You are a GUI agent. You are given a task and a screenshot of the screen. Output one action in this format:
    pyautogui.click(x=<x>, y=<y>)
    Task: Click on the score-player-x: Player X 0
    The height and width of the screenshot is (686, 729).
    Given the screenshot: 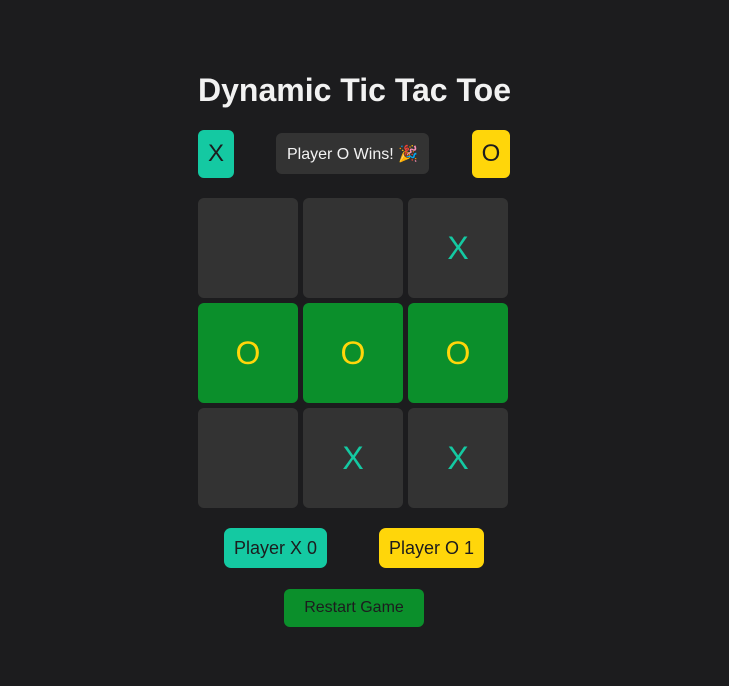 What is the action you would take?
    pyautogui.click(x=275, y=548)
    